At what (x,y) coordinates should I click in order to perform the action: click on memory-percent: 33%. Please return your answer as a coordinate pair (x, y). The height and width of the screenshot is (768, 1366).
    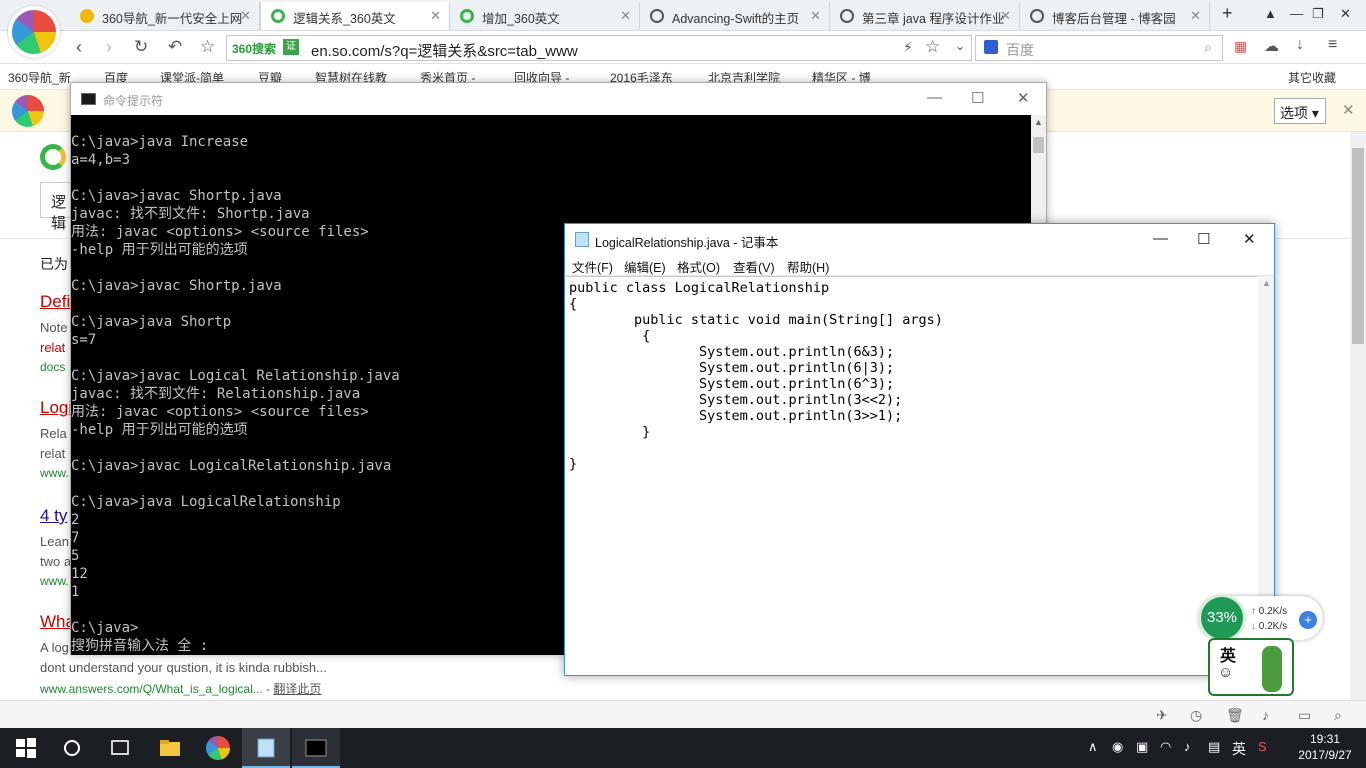
    Looking at the image, I should click on (1222, 618).